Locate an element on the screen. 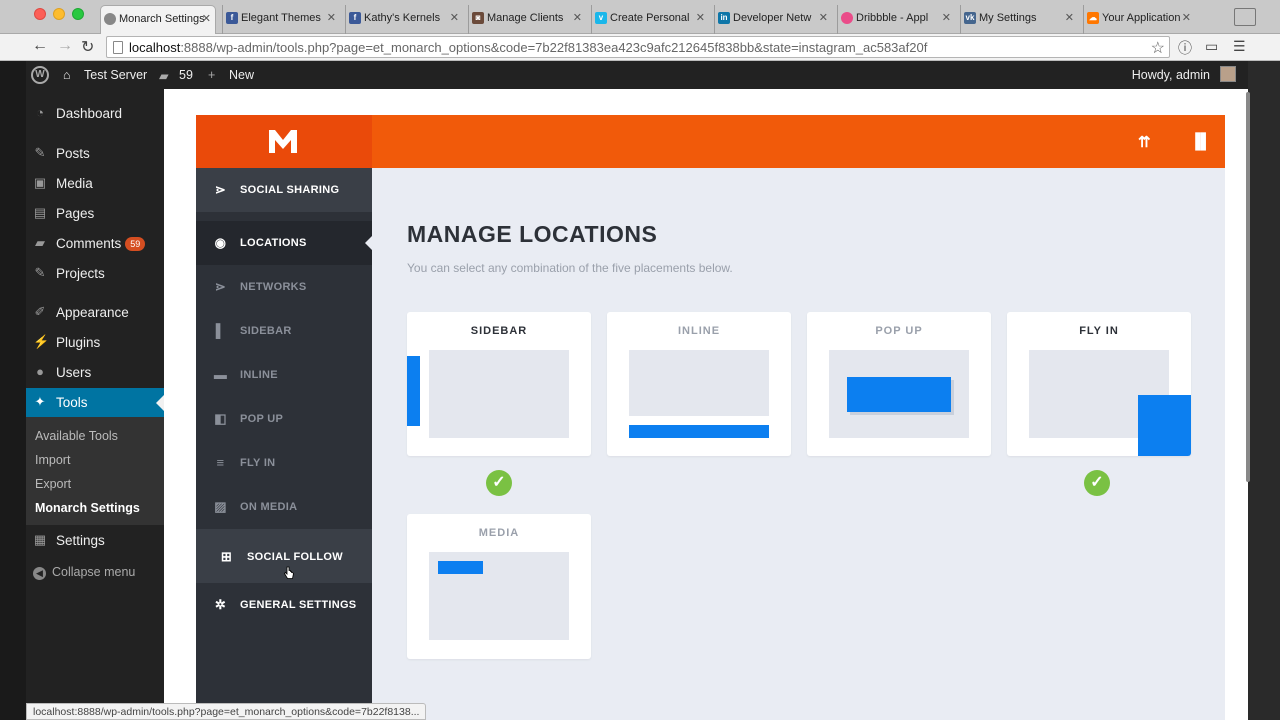  flyin-icon: ≡ is located at coordinates (220, 462).